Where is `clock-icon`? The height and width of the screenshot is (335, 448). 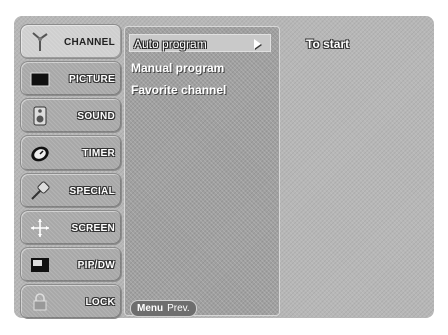
clock-icon is located at coordinates (40, 153).